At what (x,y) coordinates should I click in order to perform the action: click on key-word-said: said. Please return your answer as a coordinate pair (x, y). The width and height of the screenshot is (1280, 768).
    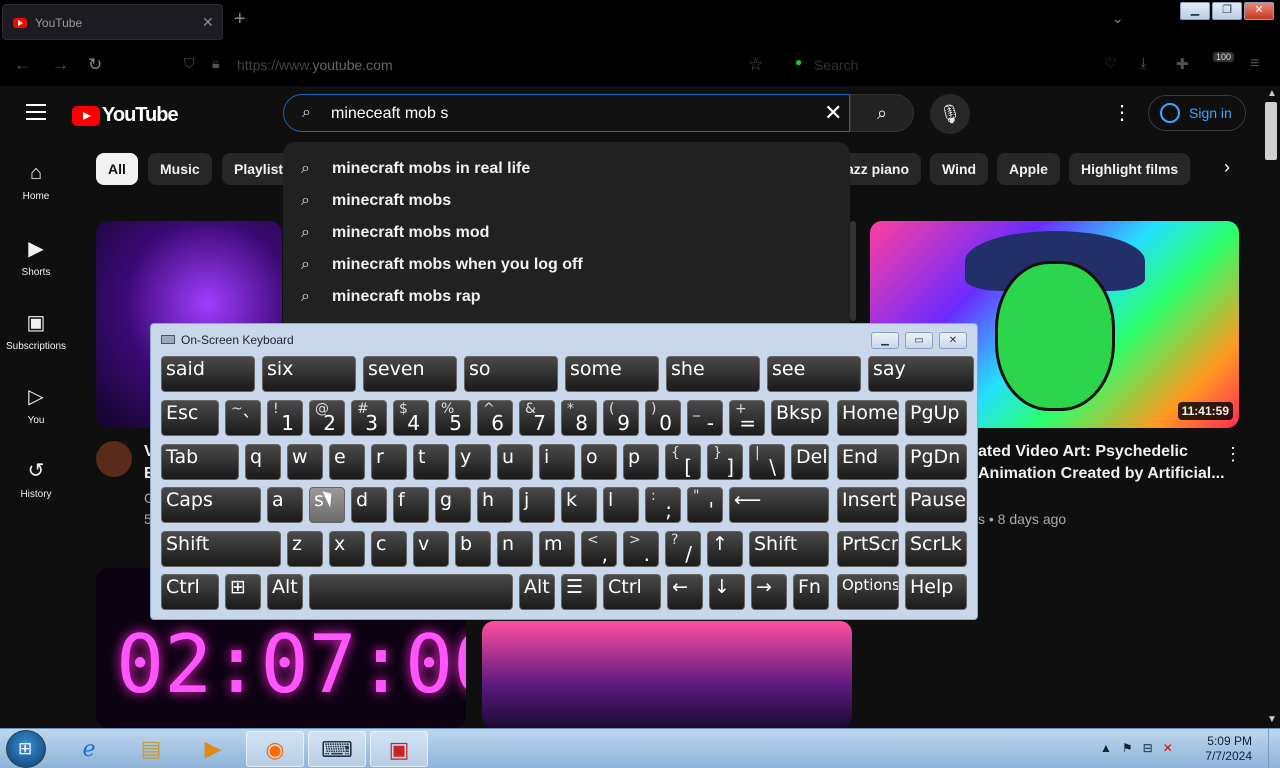
    Looking at the image, I should click on (208, 374).